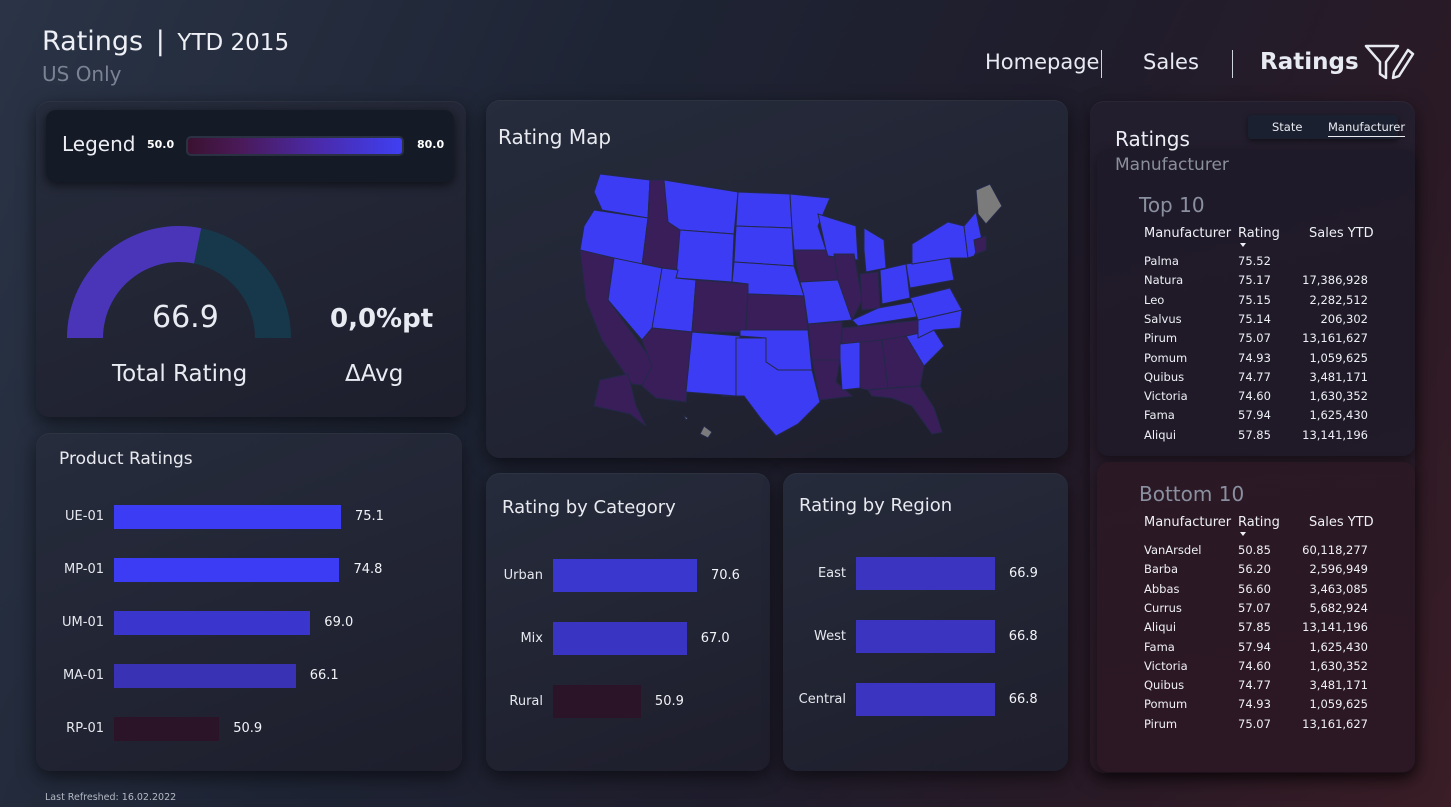 This screenshot has width=1451, height=807. I want to click on bar-category-label: Mix, so click(531, 638).